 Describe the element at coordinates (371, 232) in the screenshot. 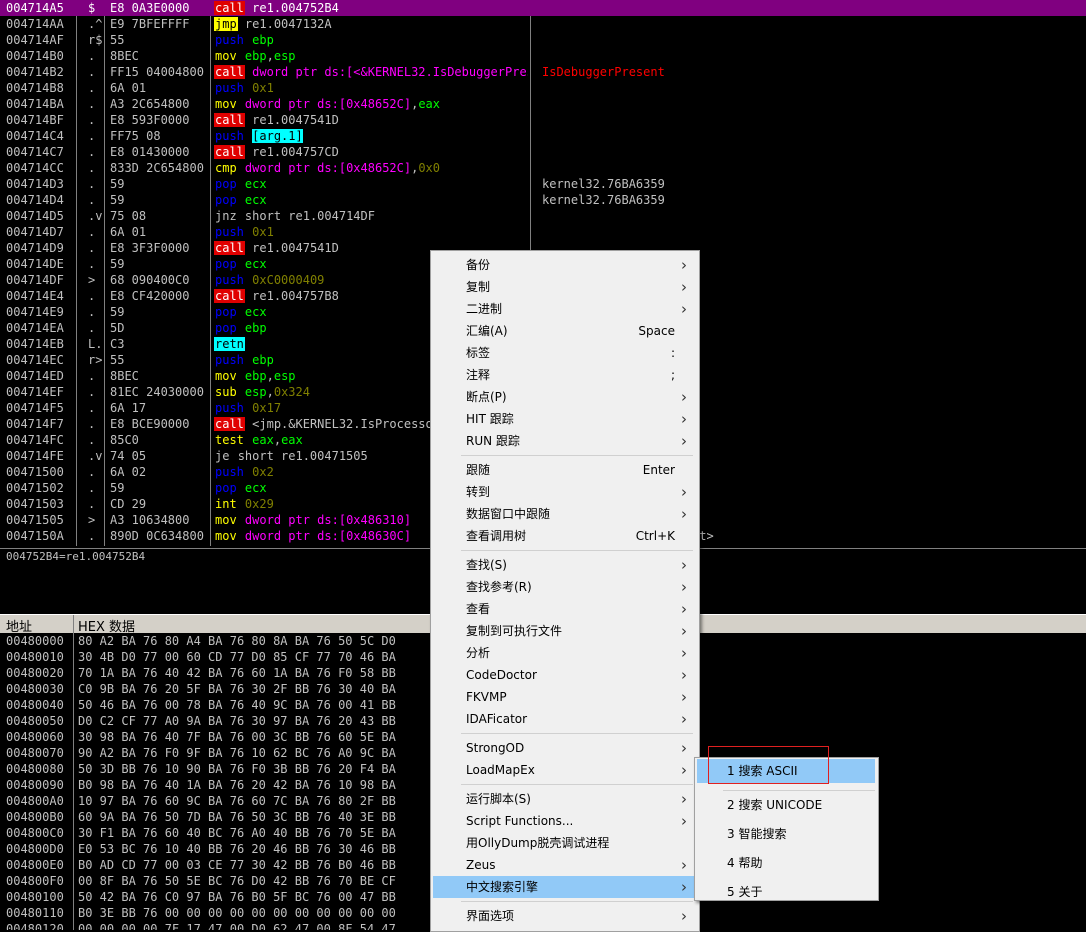

I see `row-instruction: push 0x1` at that location.